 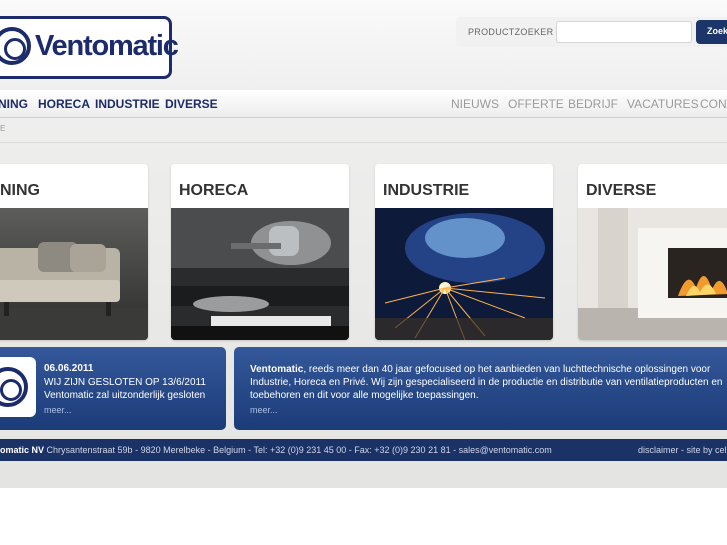 I want to click on category-card-industrie: INDUSTRIE, so click(x=464, y=252).